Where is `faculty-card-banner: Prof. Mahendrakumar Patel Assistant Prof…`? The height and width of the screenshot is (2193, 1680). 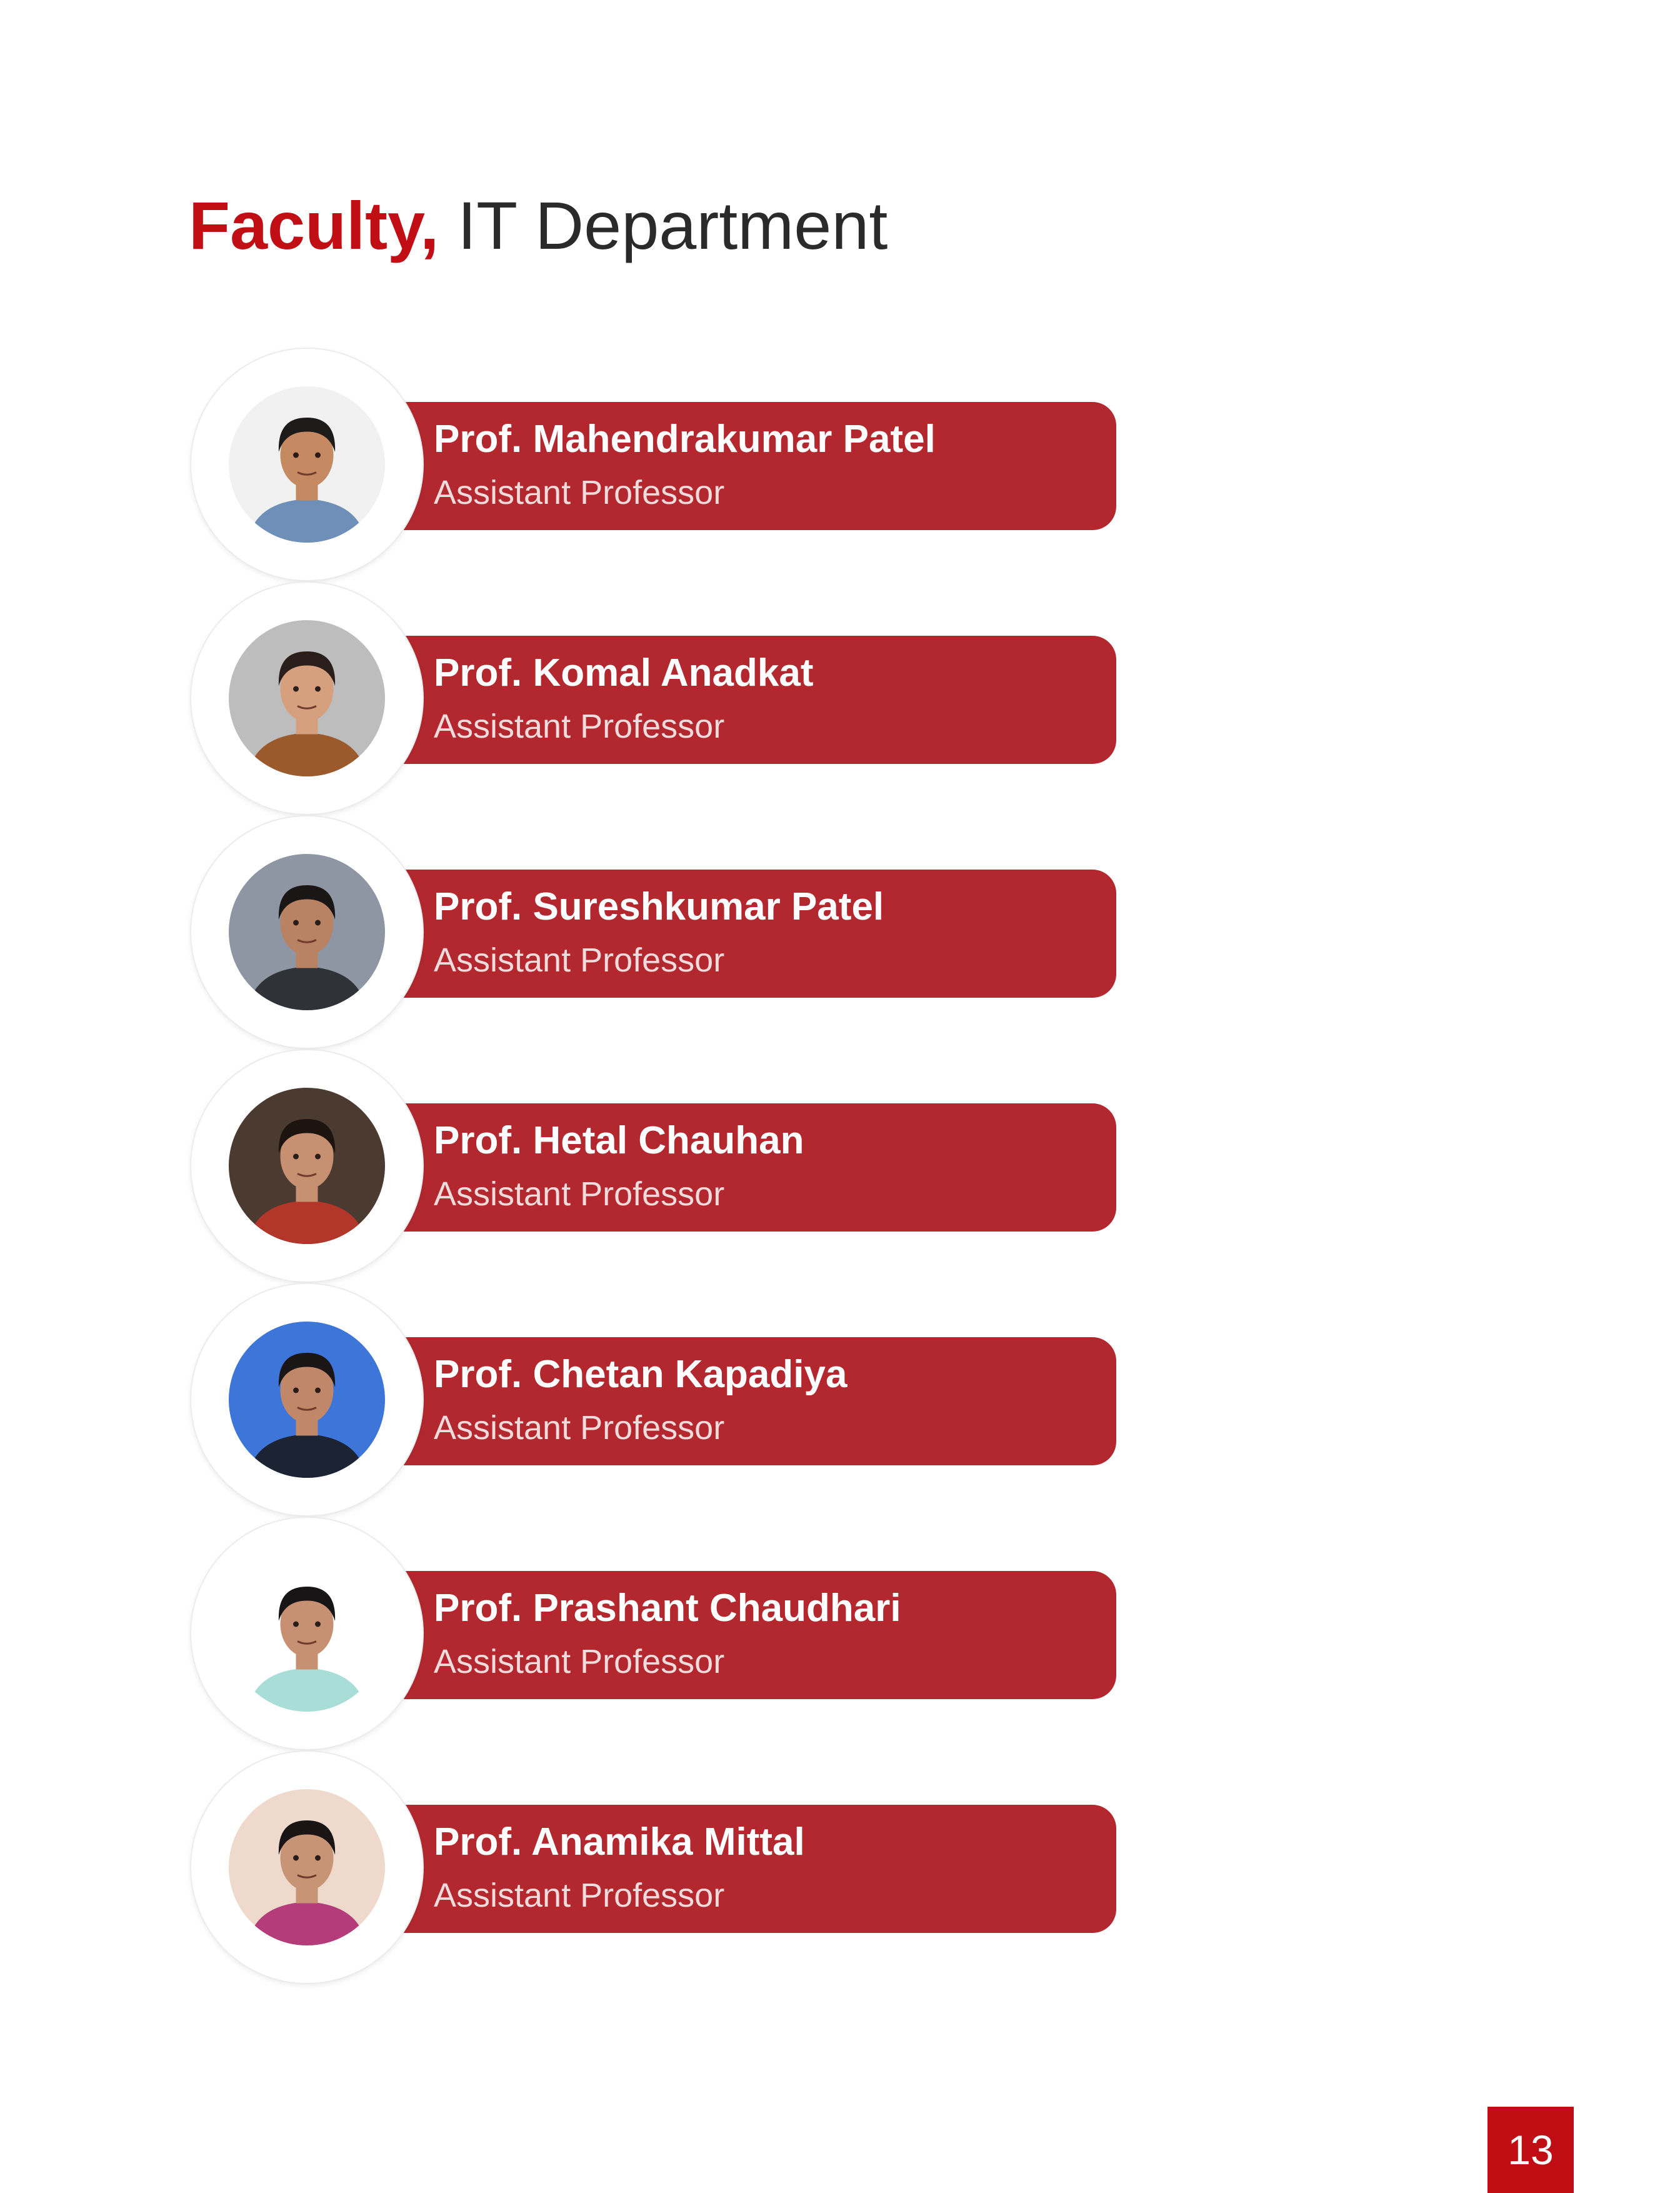 faculty-card-banner: Prof. Mahendrakumar Patel Assistant Prof… is located at coordinates (760, 466).